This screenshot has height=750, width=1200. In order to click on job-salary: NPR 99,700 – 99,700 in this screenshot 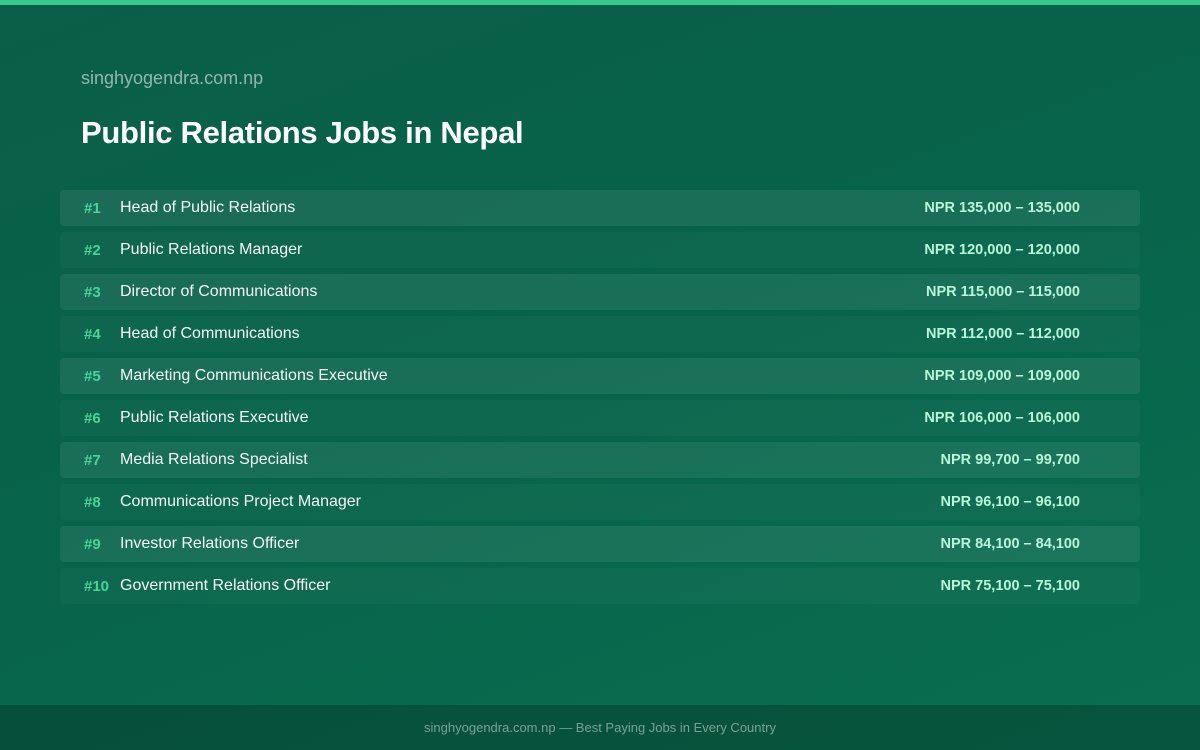, I will do `click(1010, 460)`.